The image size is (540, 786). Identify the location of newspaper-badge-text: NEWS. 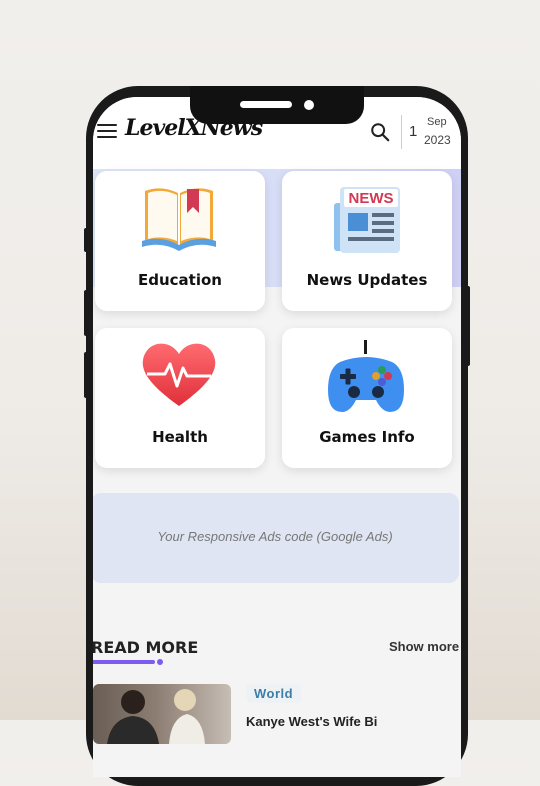
(371, 198).